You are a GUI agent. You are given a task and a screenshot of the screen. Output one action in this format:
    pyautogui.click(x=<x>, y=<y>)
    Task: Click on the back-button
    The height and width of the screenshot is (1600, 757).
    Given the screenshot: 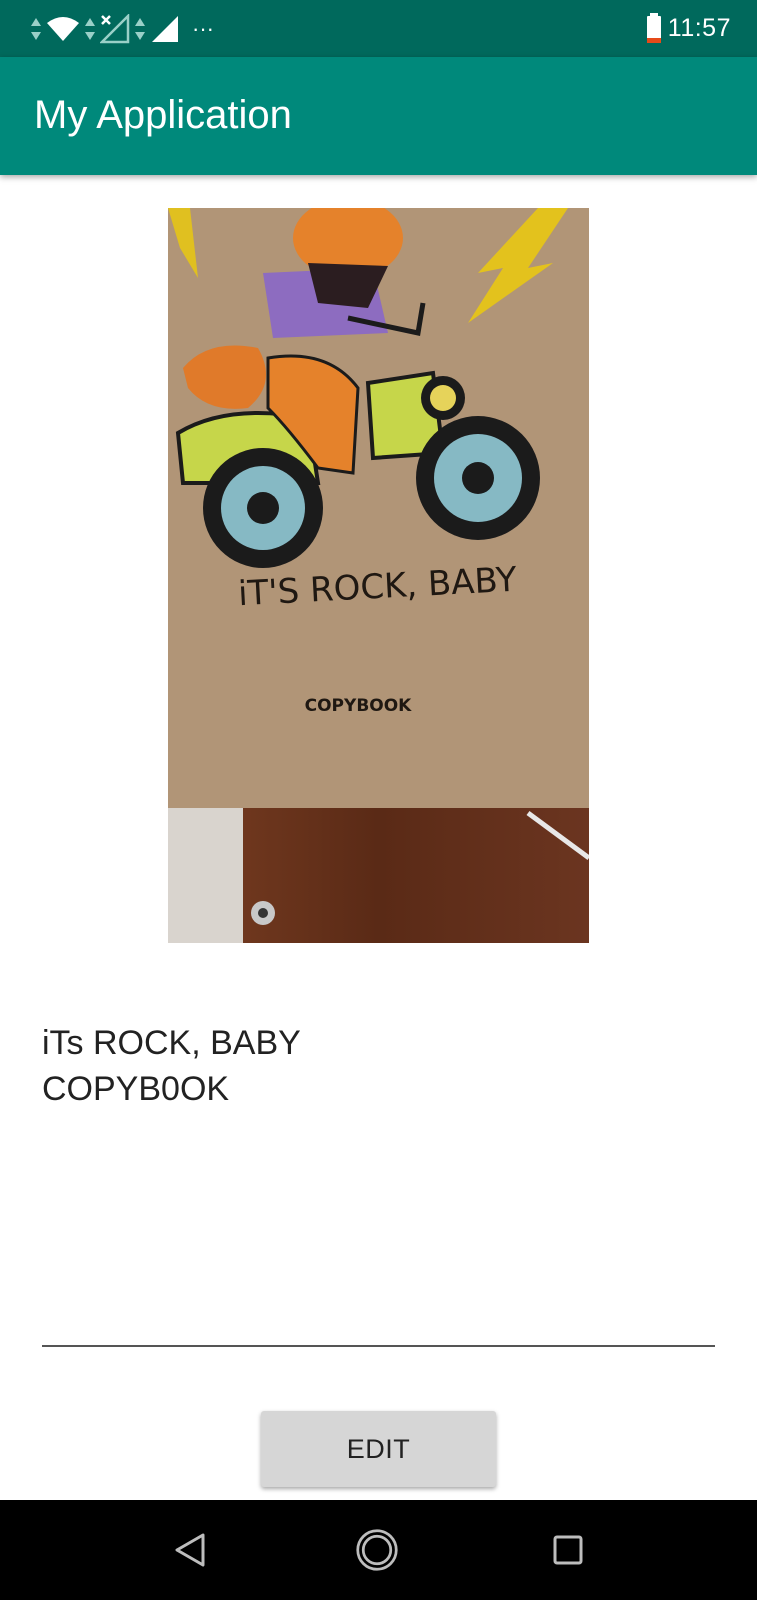 What is the action you would take?
    pyautogui.click(x=190, y=1550)
    